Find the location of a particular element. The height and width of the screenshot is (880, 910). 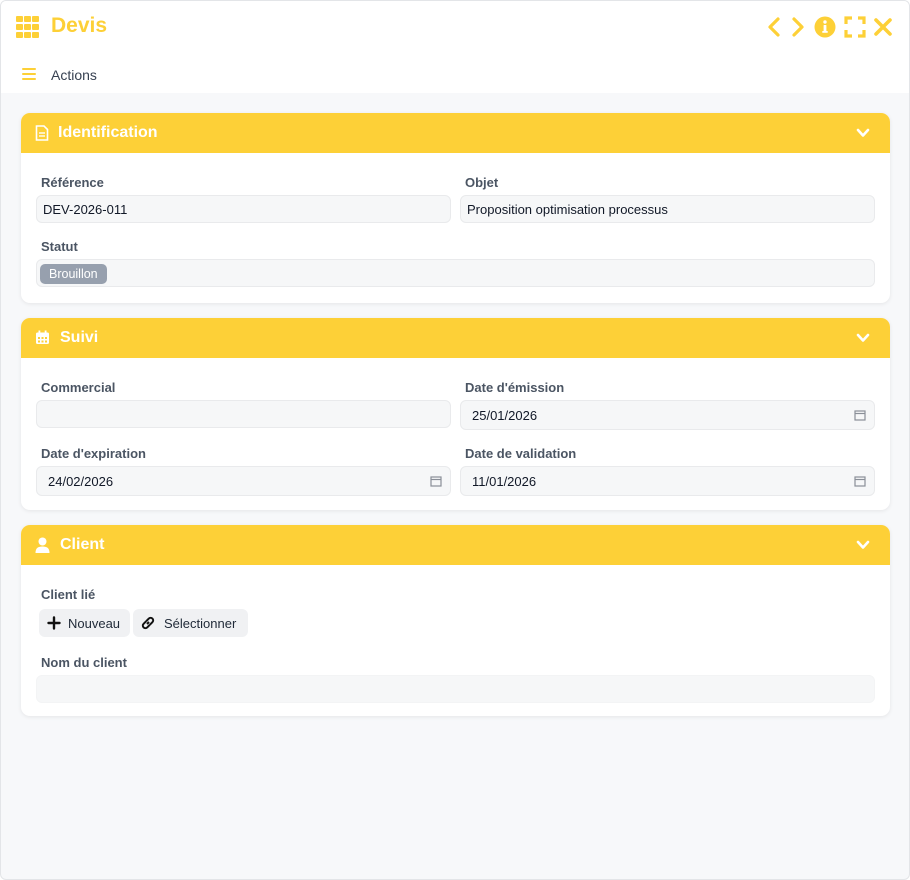

nouveau-button: Nouveau is located at coordinates (84, 623).